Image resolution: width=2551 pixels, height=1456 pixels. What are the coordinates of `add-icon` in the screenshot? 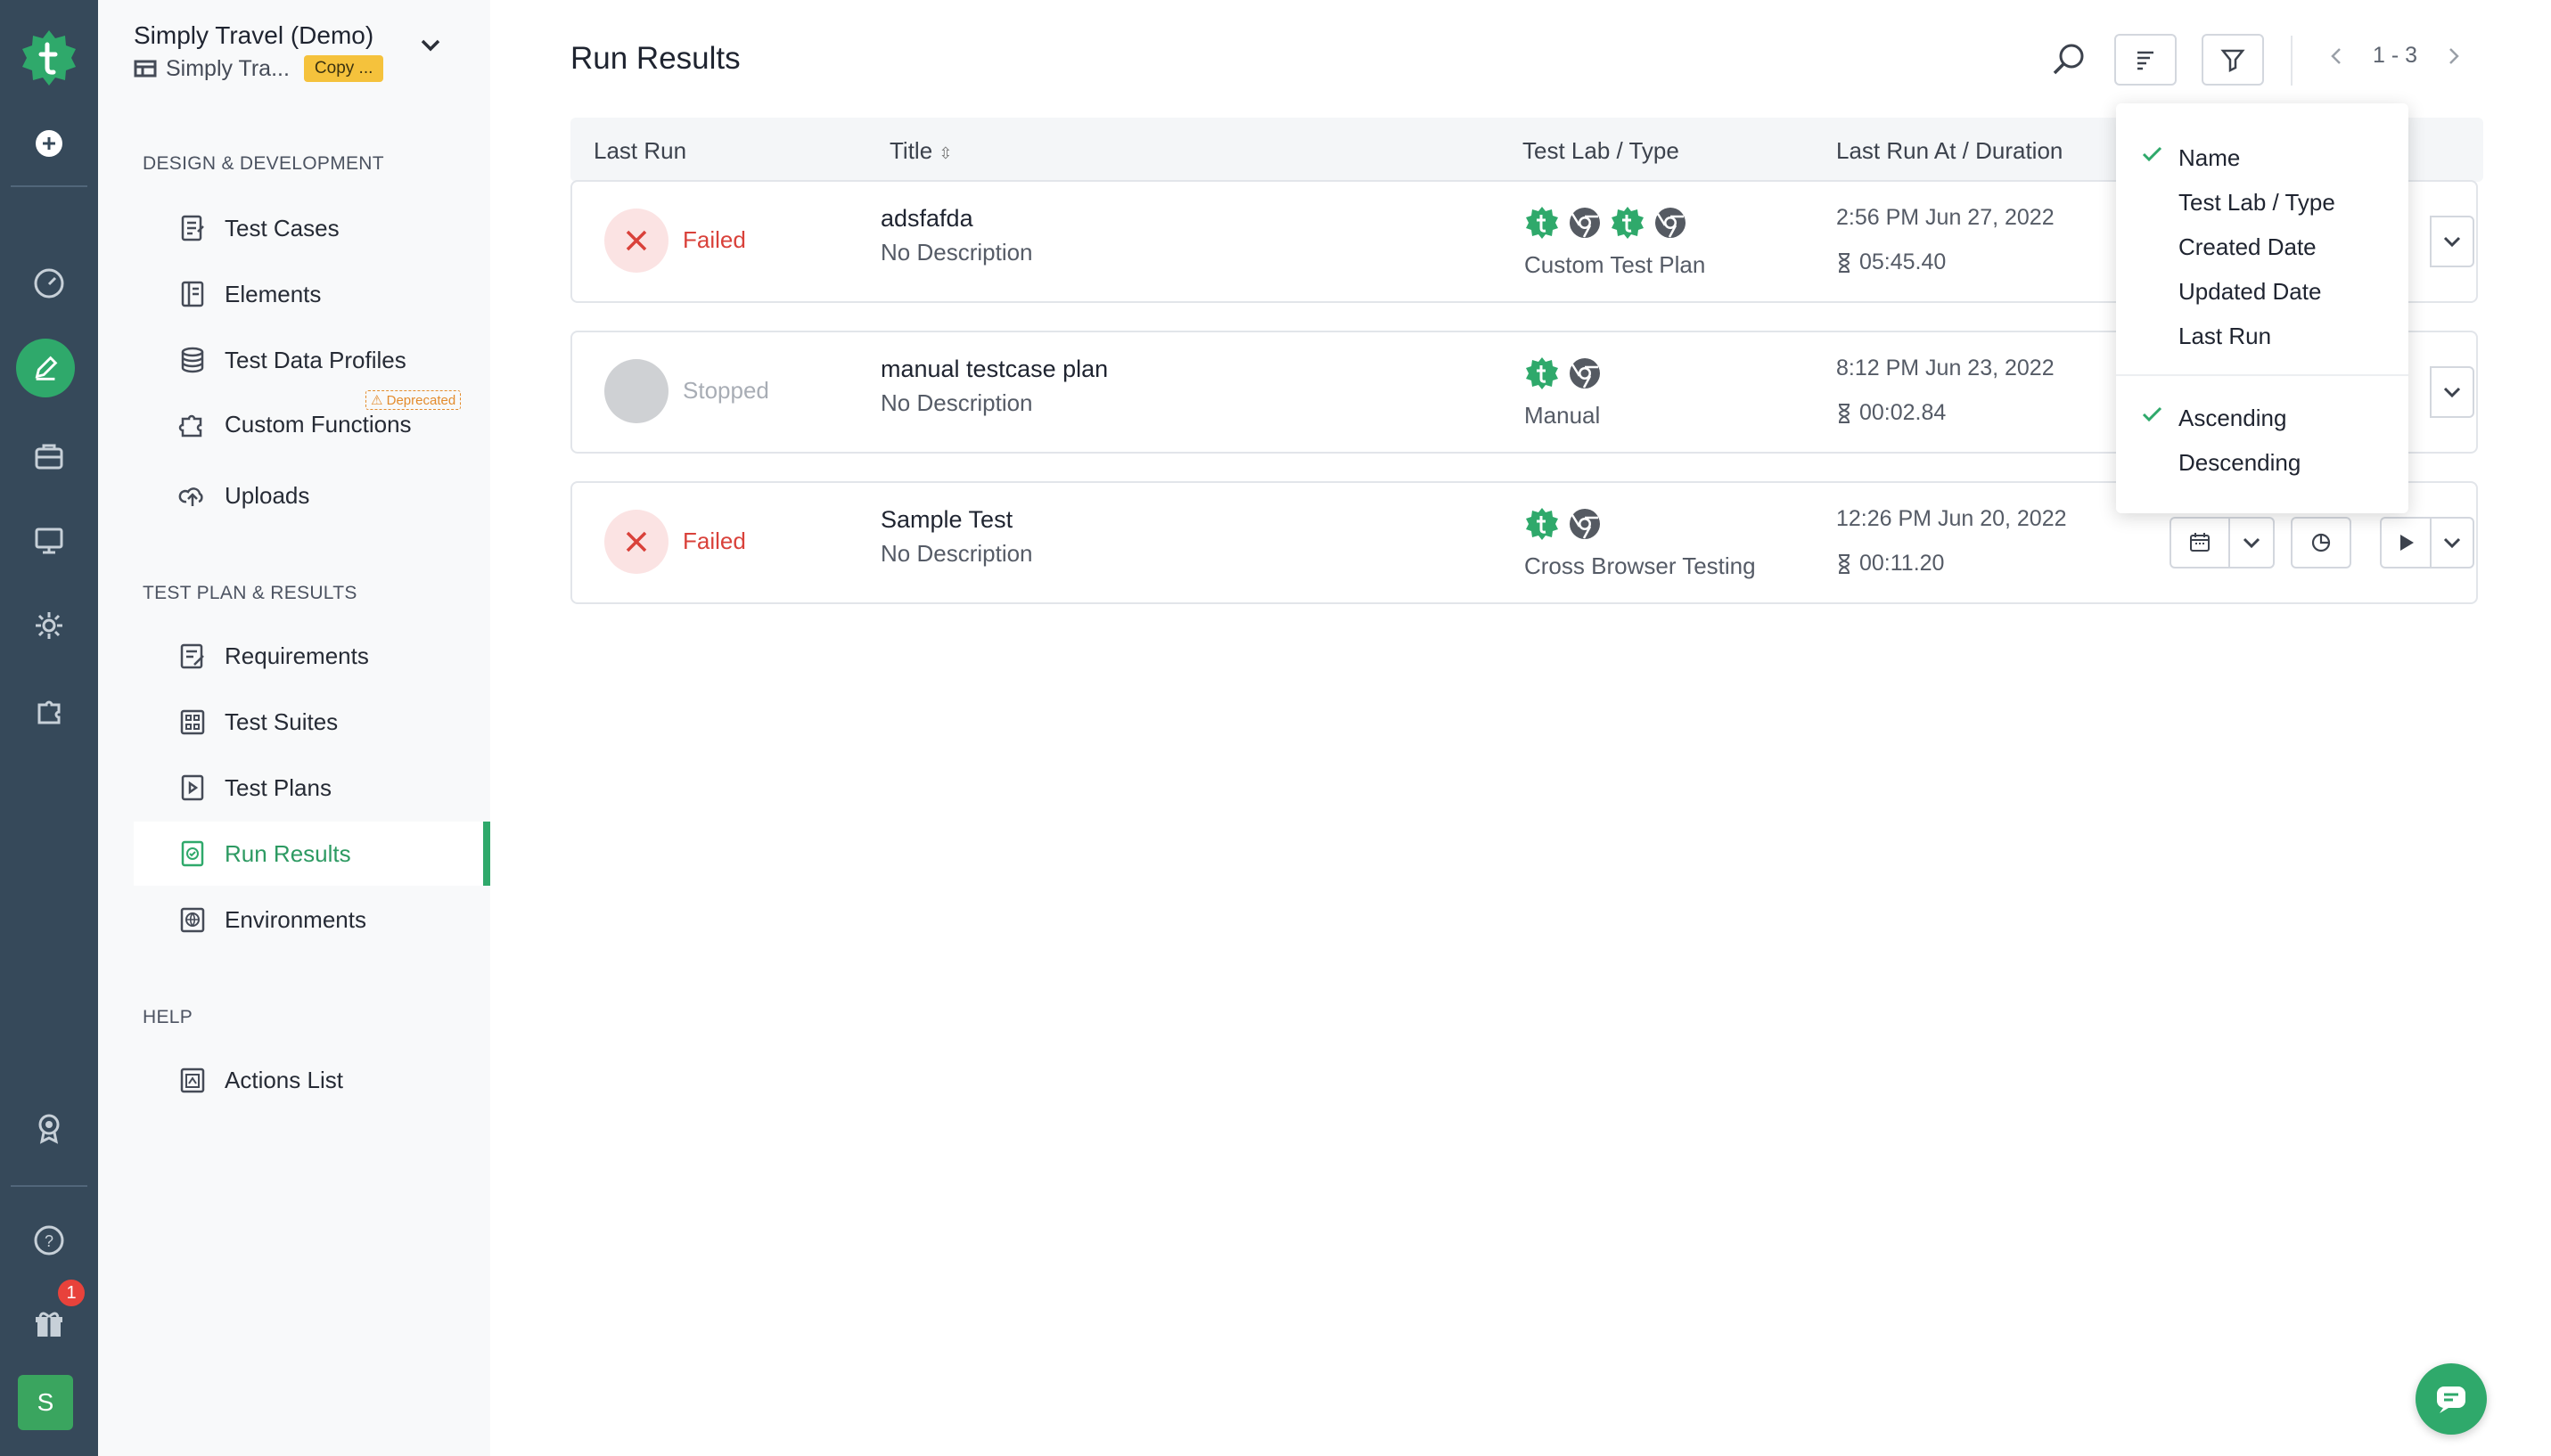 It's located at (49, 143).